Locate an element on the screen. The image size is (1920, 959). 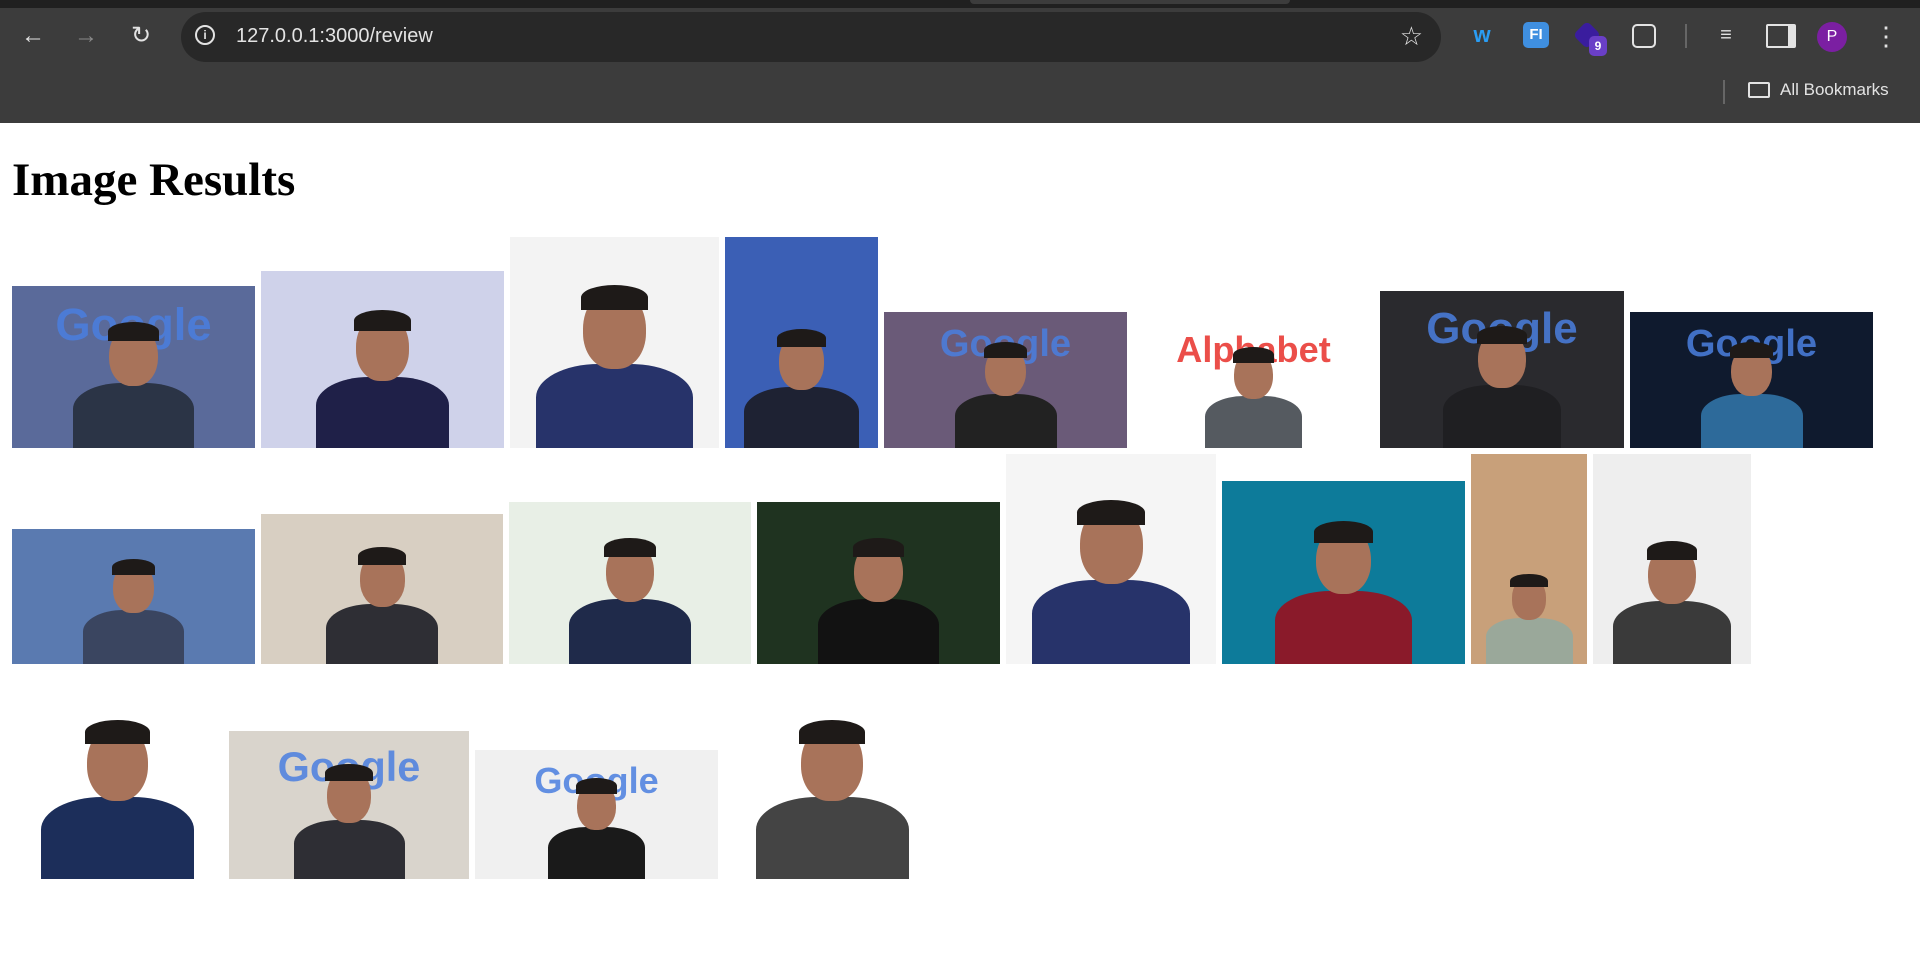
tab-strip is located at coordinates (960, 4).